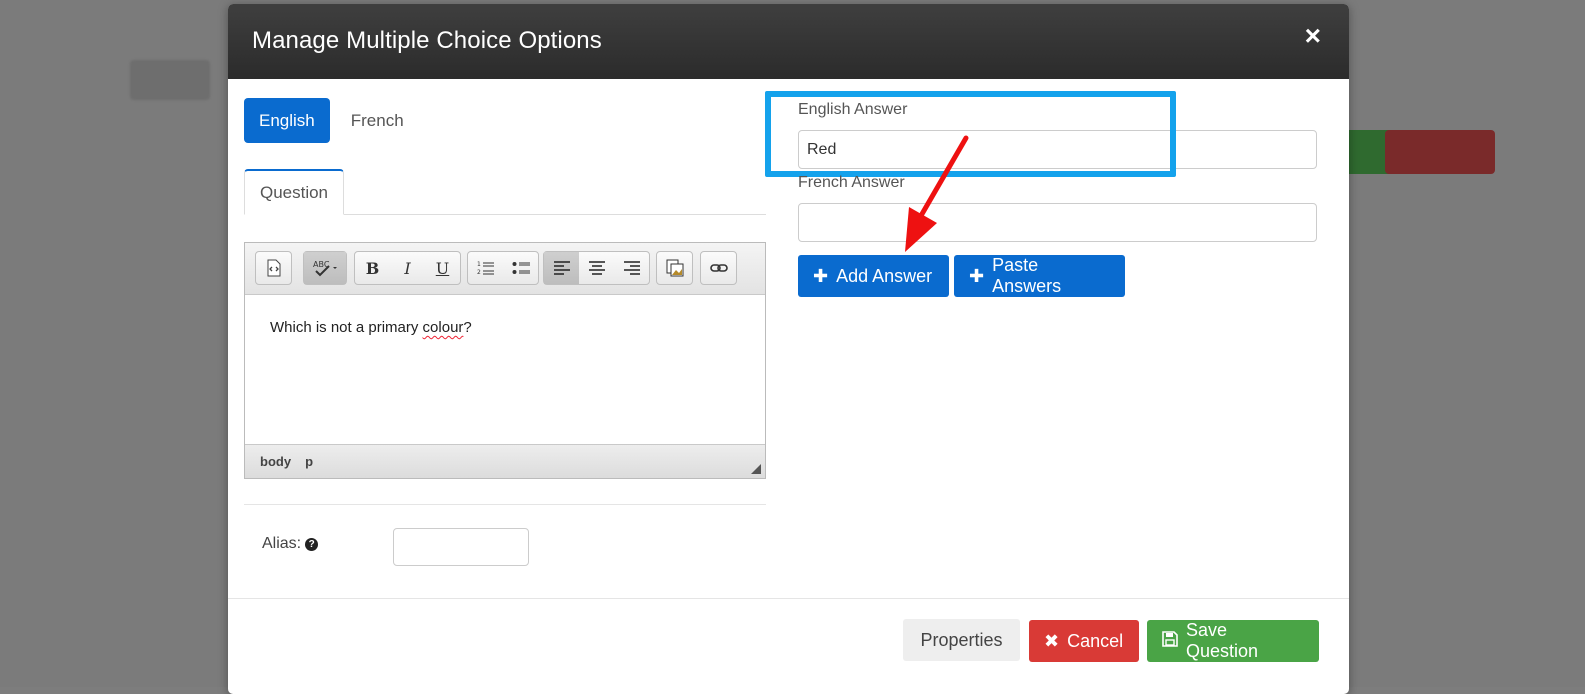  What do you see at coordinates (1222, 640) in the screenshot?
I see `save-question-label: Save Question` at bounding box center [1222, 640].